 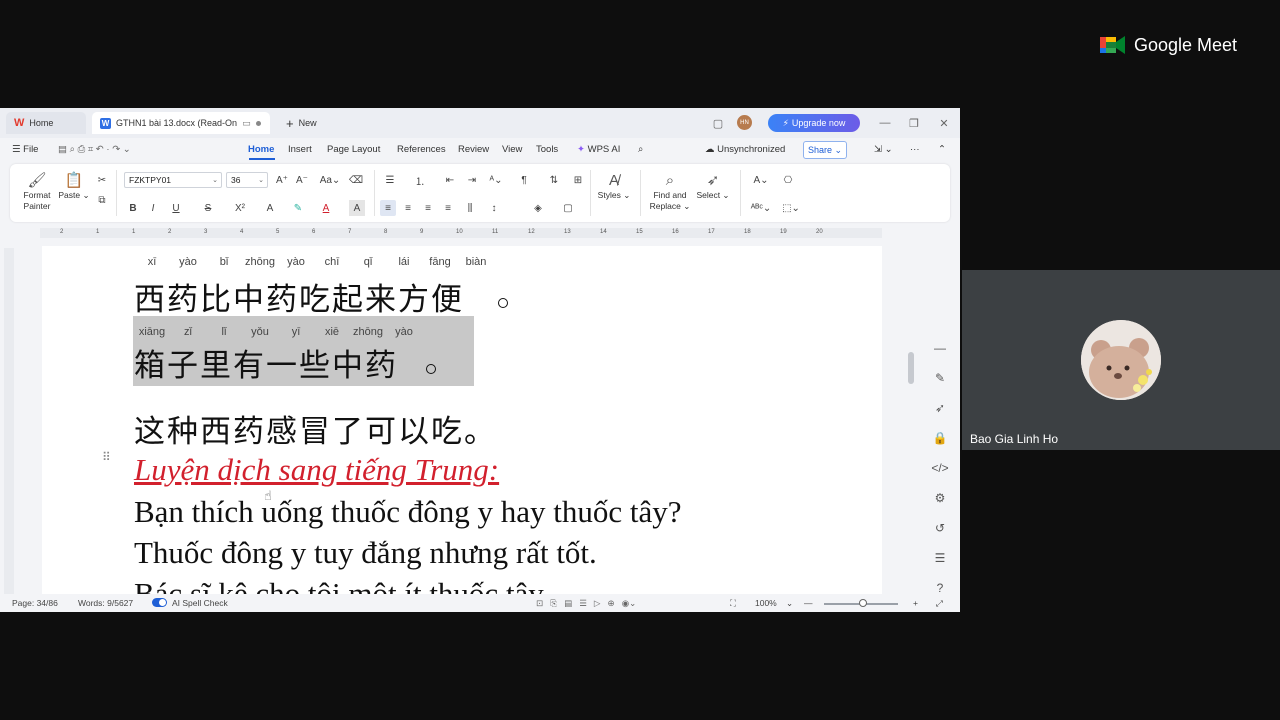 What do you see at coordinates (747, 232) in the screenshot?
I see `ruler-tick: 18` at bounding box center [747, 232].